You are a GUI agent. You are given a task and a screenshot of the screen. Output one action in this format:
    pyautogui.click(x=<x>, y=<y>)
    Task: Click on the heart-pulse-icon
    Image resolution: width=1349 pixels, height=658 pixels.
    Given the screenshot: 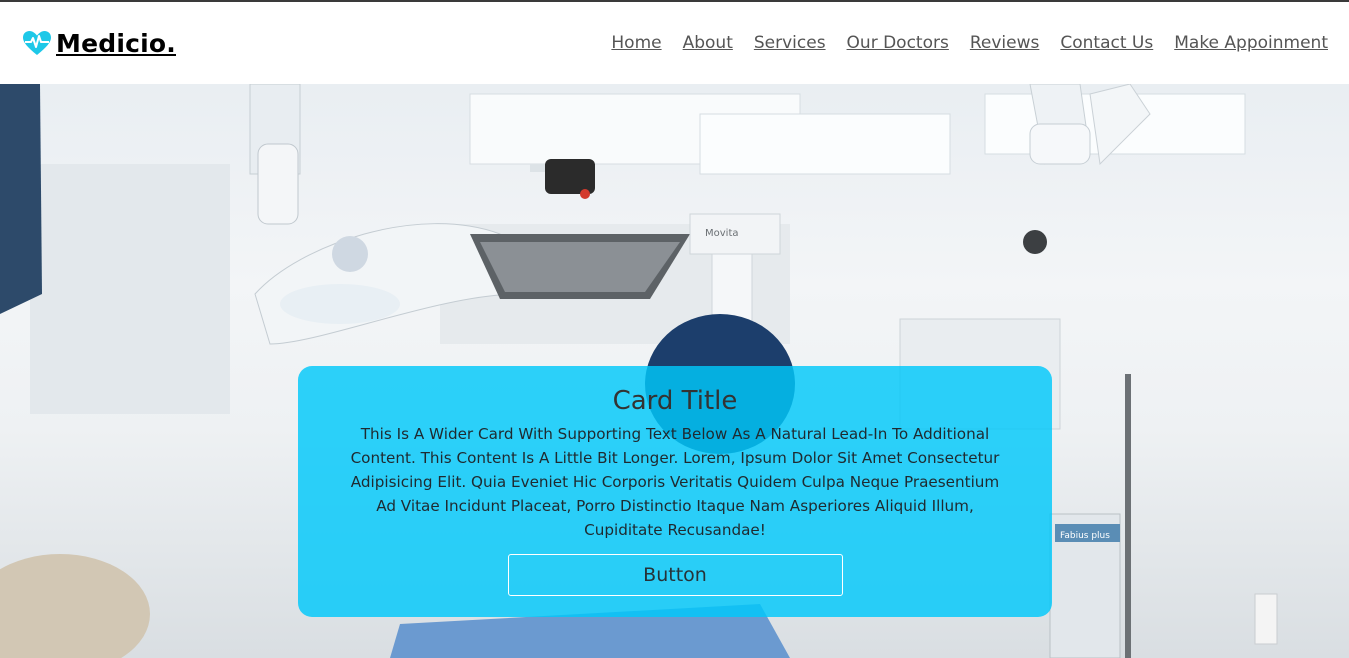 What is the action you would take?
    pyautogui.click(x=37, y=43)
    